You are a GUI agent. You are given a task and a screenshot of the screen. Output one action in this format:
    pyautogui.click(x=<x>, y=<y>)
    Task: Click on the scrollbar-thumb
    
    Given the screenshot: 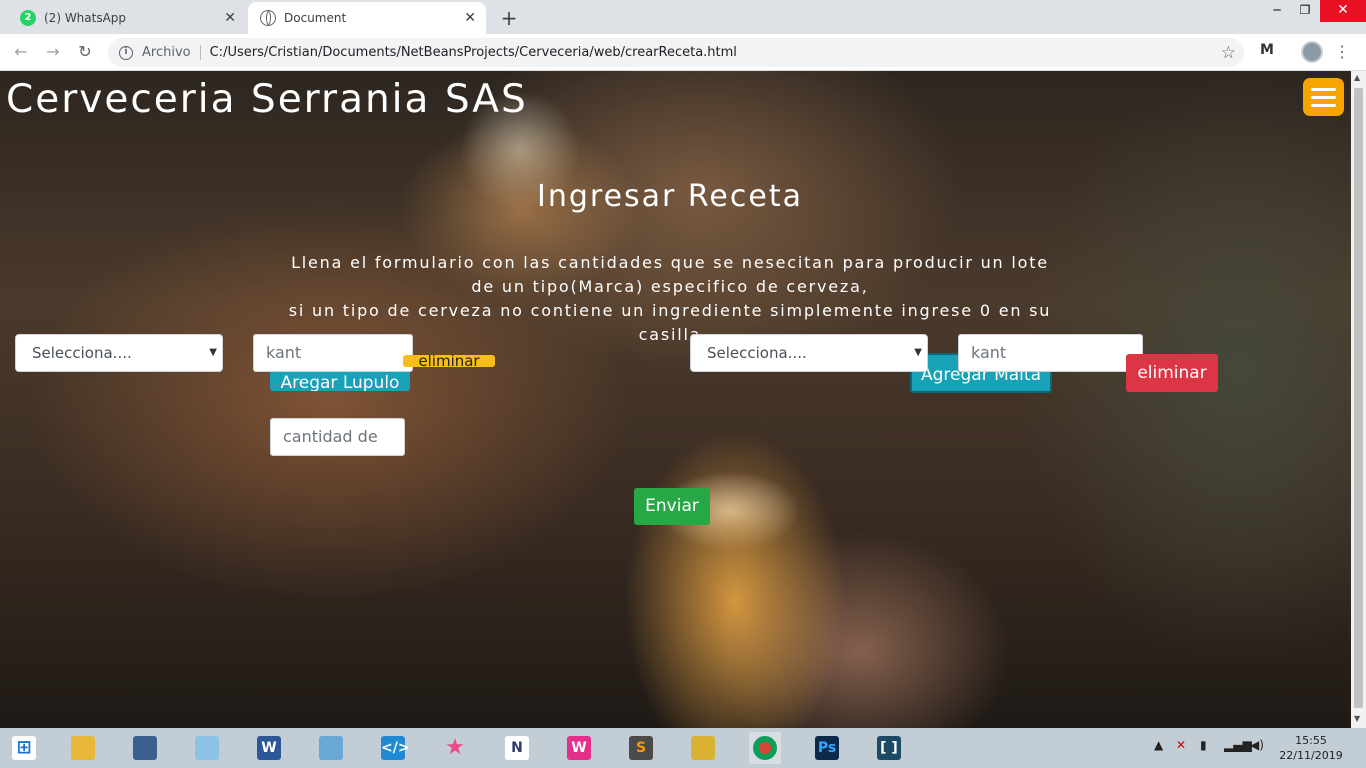 What is the action you would take?
    pyautogui.click(x=1358, y=398)
    